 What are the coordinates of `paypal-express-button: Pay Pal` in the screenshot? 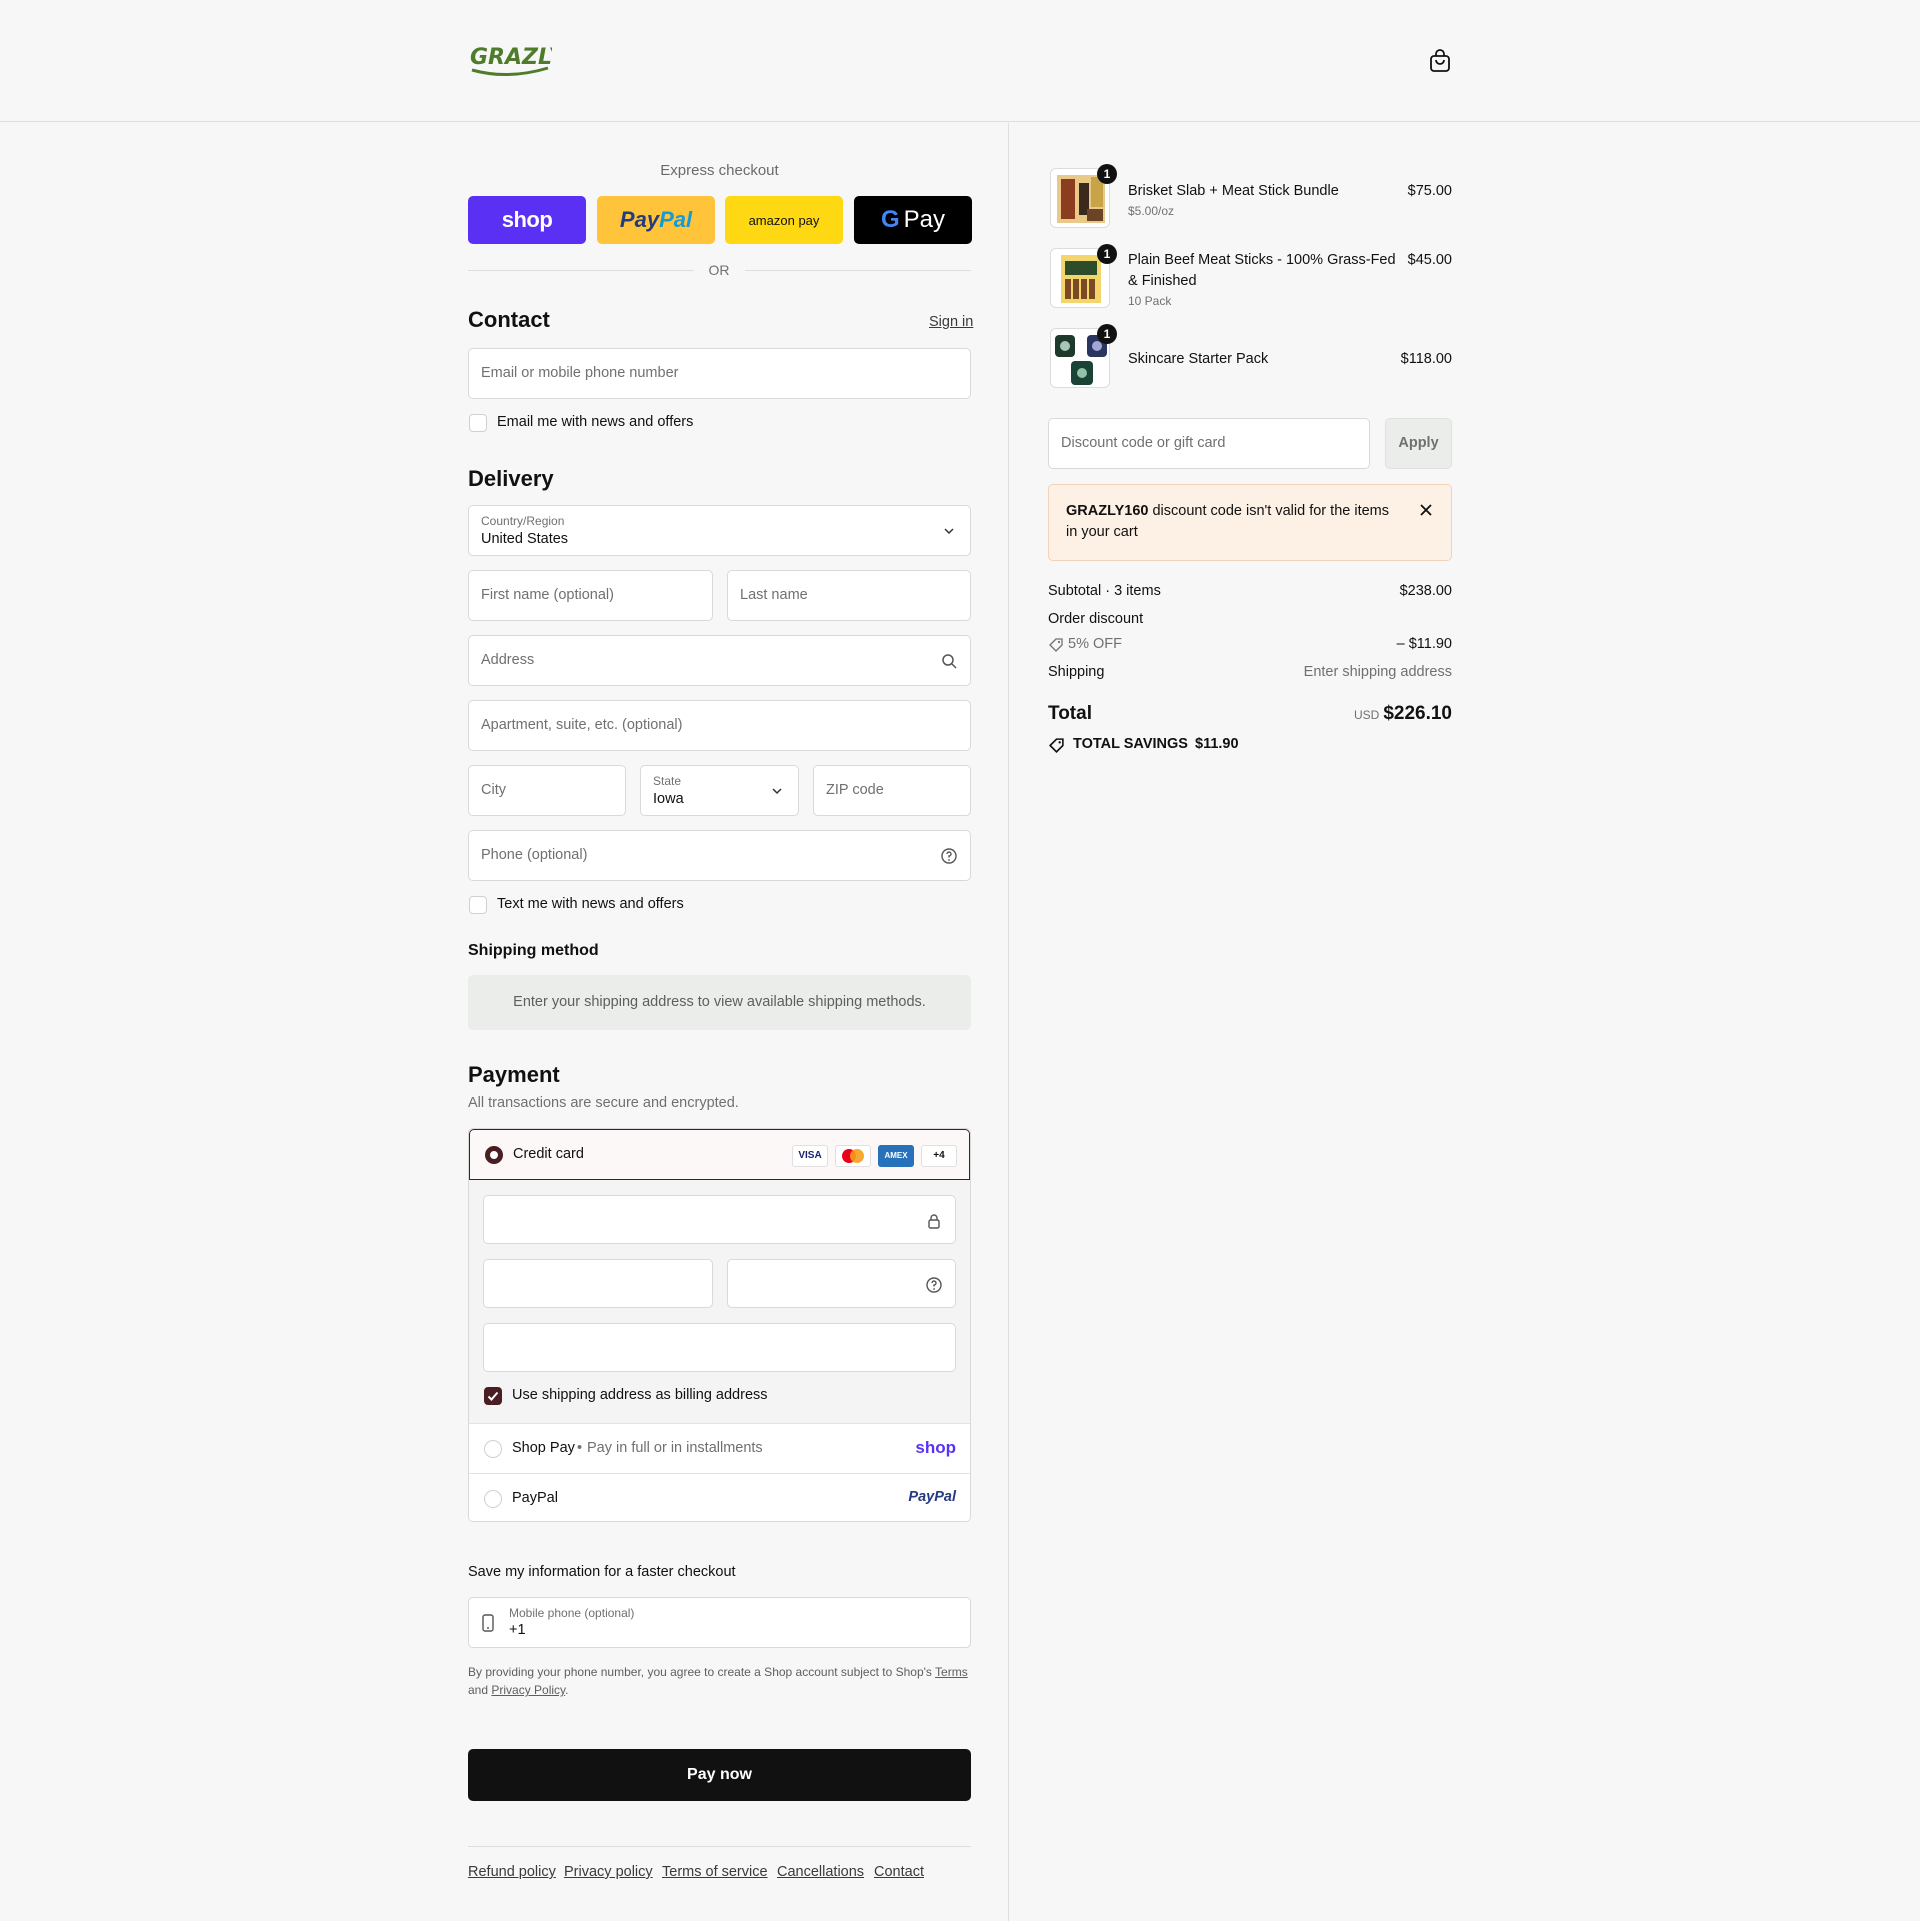 It's located at (656, 220).